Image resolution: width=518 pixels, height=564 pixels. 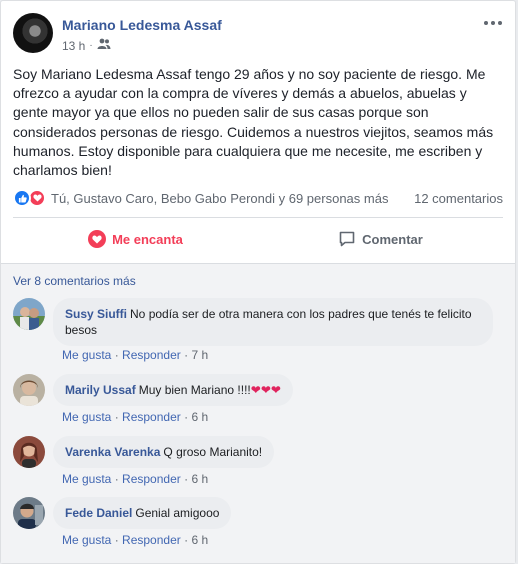 I want to click on friends-audience-icon, so click(x=104, y=45).